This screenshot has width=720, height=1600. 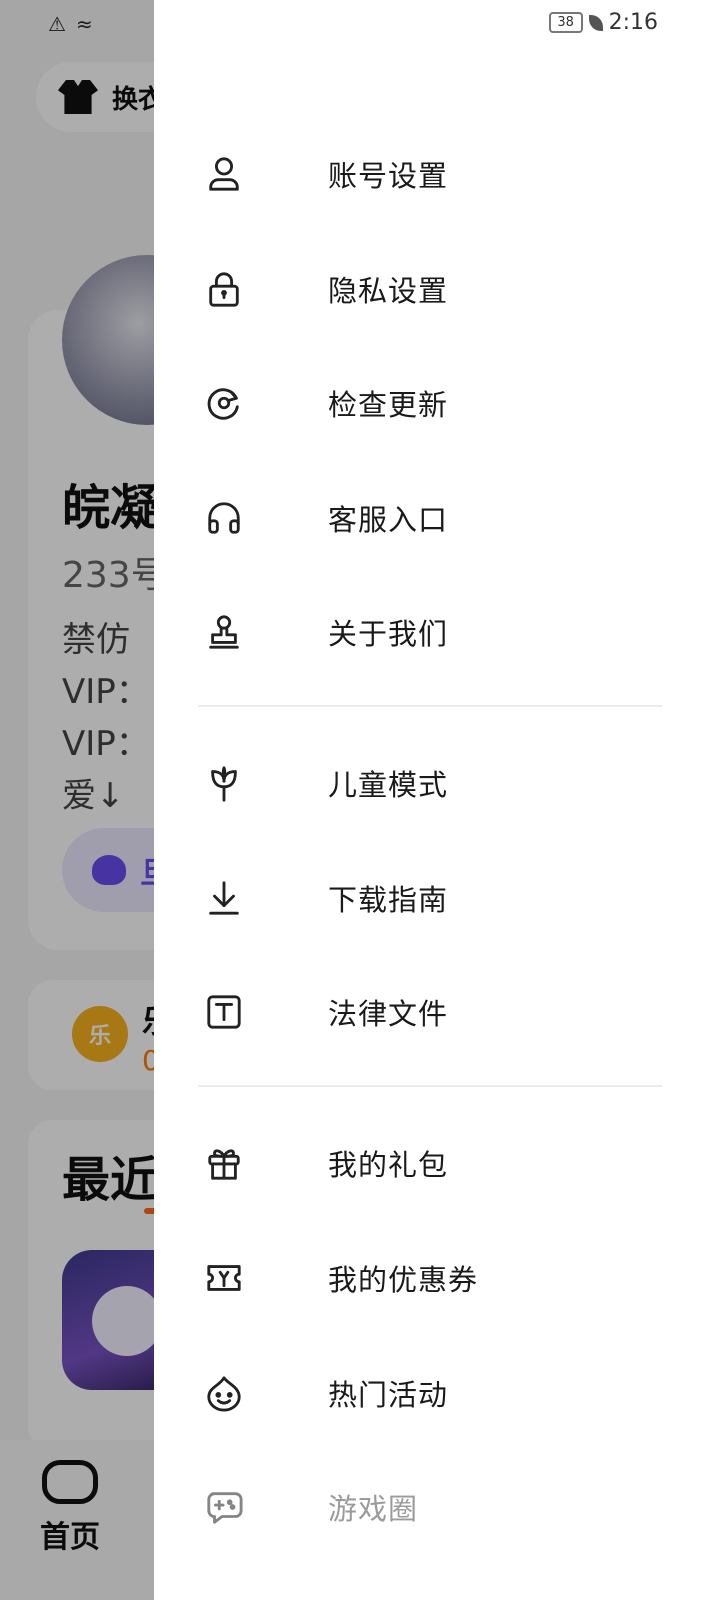 What do you see at coordinates (224, 1012) in the screenshot?
I see `text-document-icon` at bounding box center [224, 1012].